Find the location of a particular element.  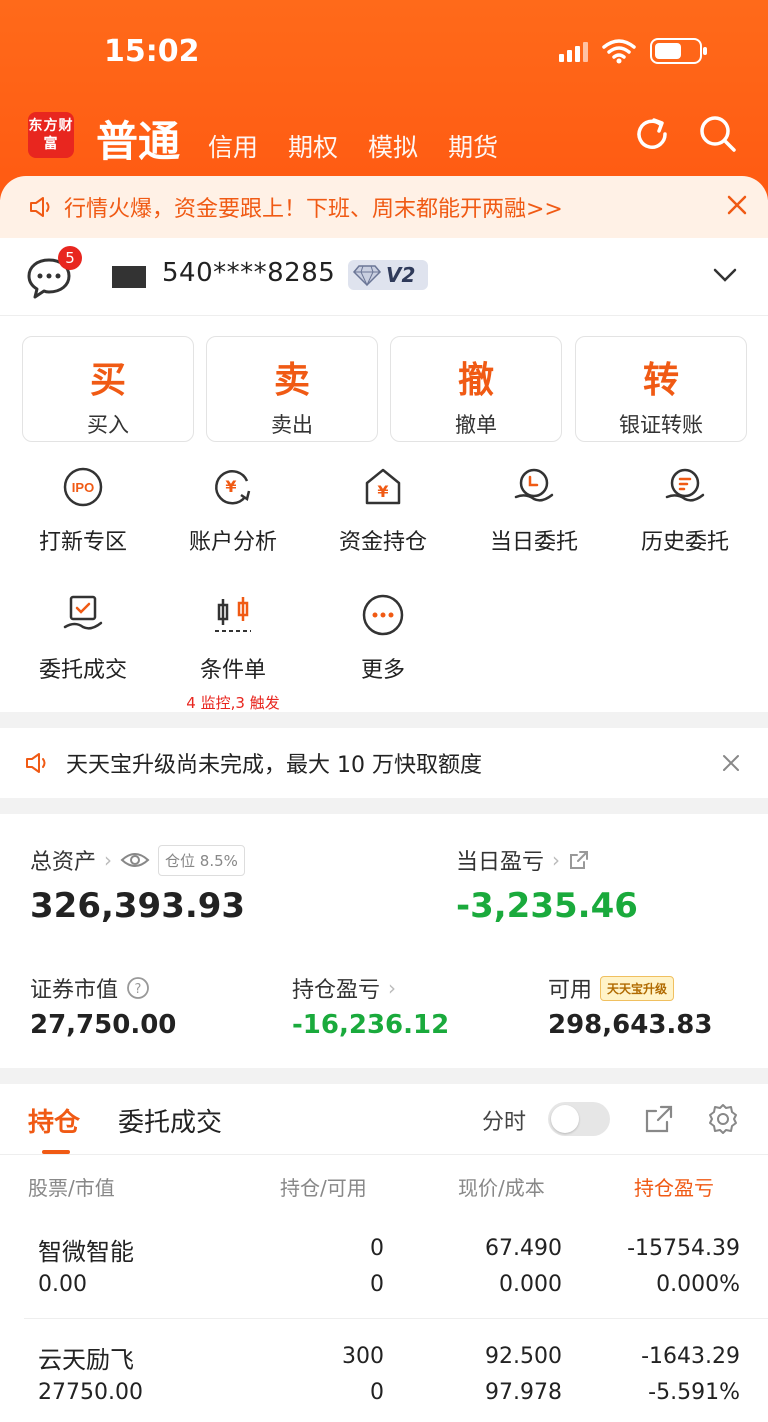

help-icon: ? is located at coordinates (138, 988).